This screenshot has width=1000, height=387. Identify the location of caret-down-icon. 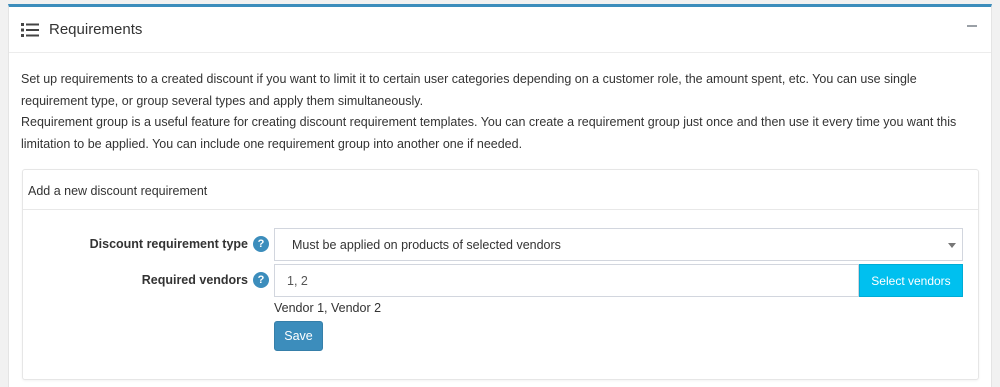
(952, 245).